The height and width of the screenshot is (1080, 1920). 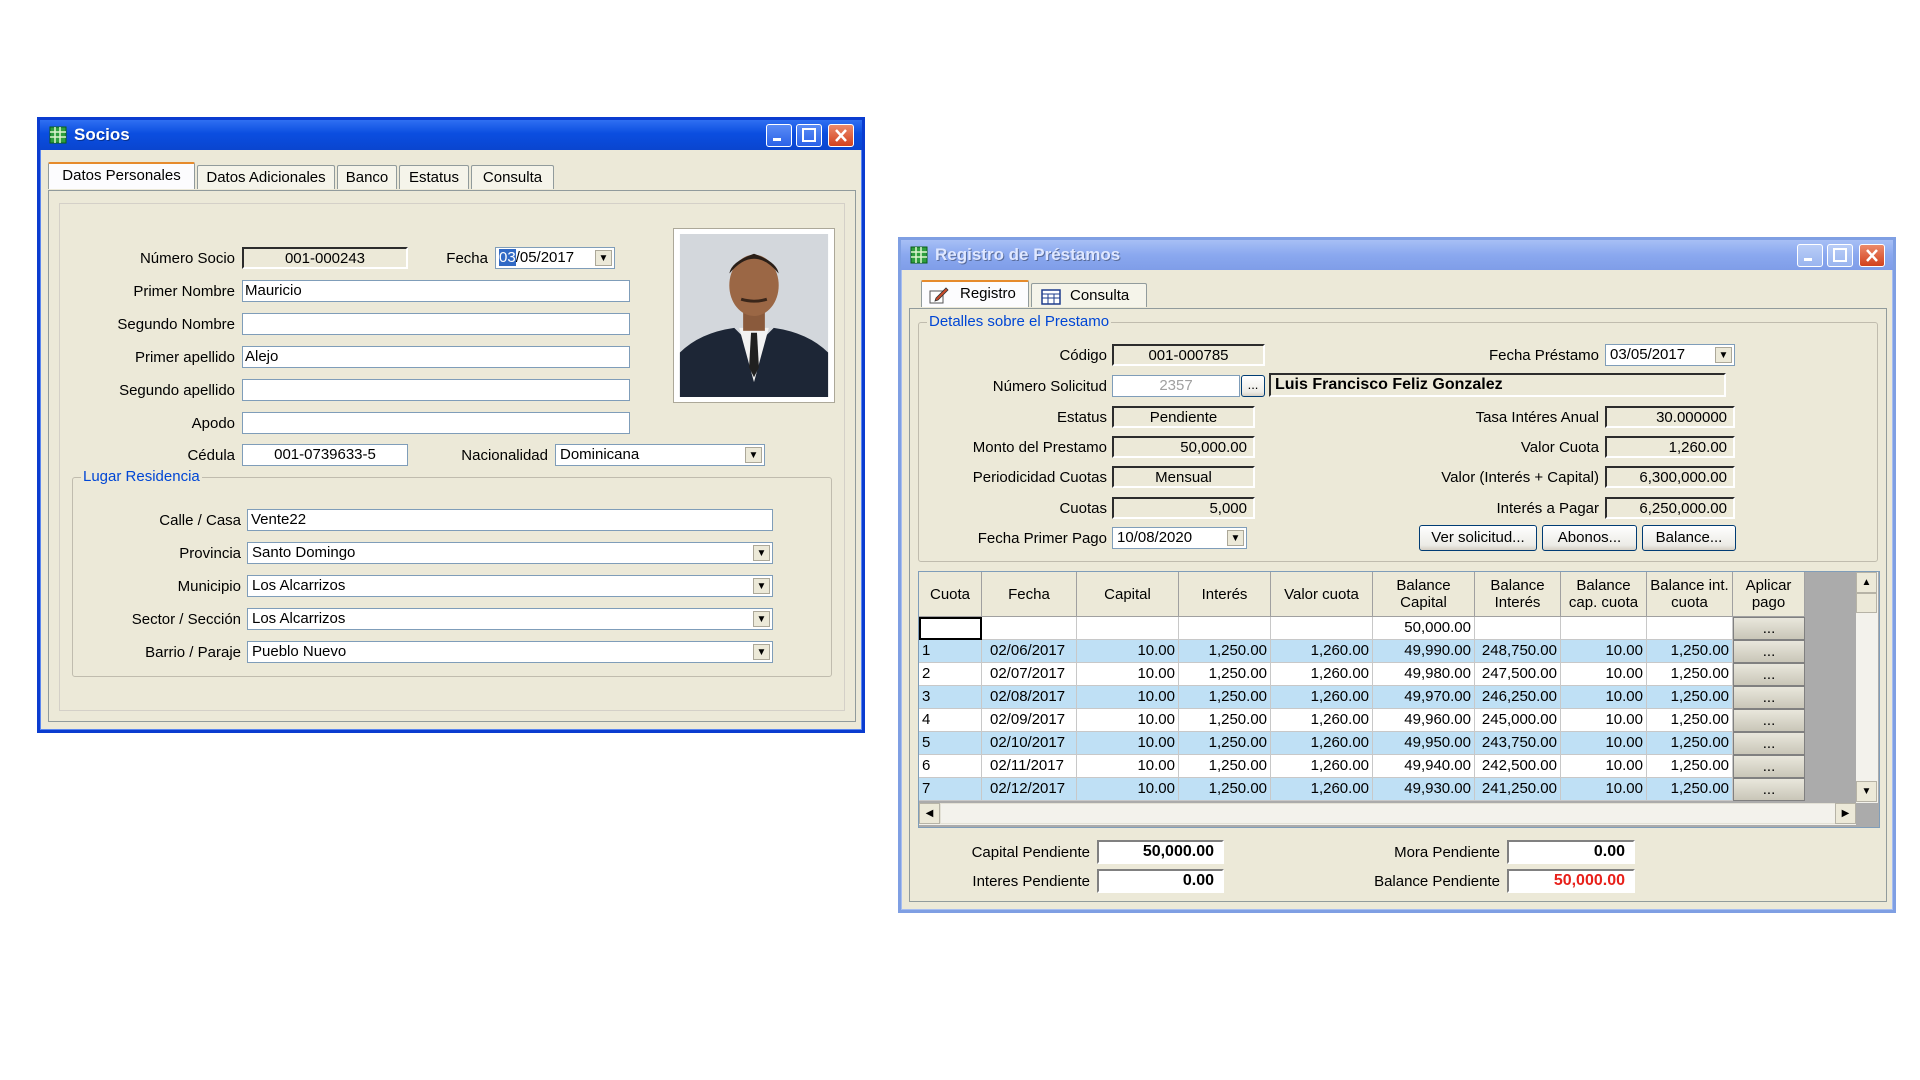 What do you see at coordinates (367, 177) in the screenshot?
I see `tab-banco: Banco` at bounding box center [367, 177].